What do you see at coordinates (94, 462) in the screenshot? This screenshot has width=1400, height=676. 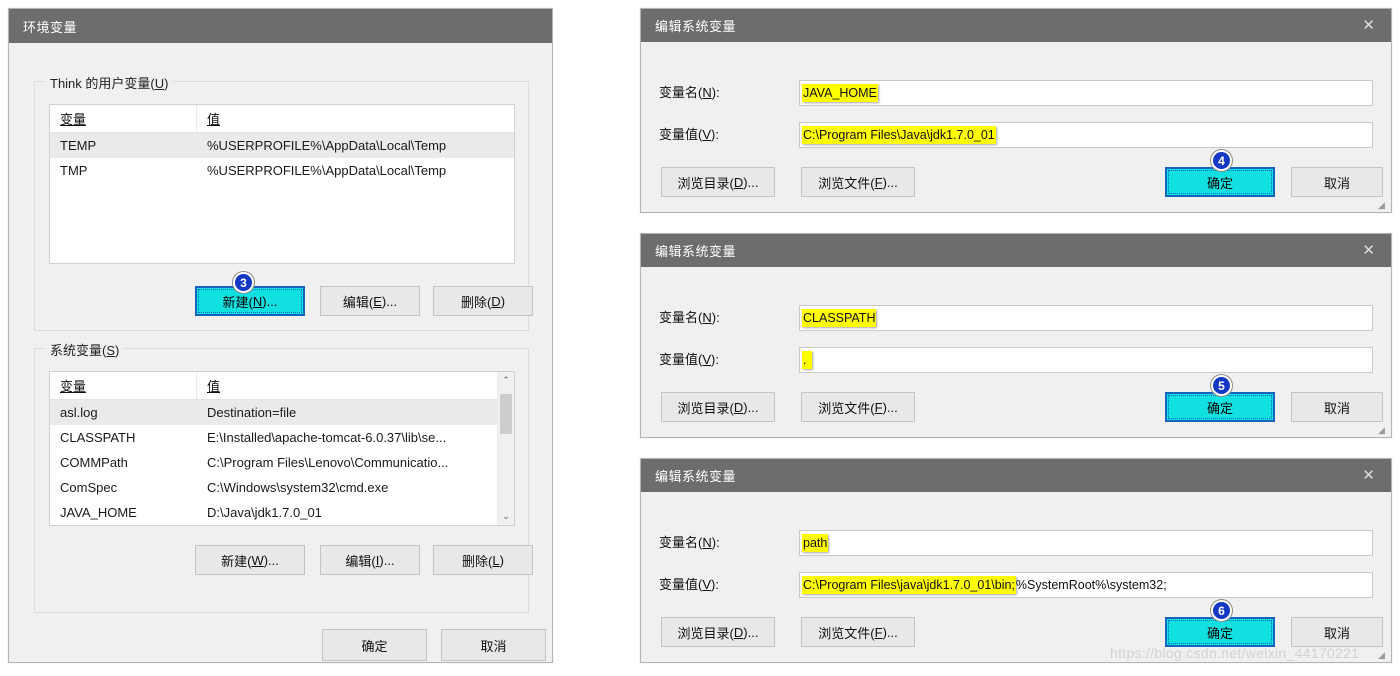 I see `cell-variable-name: COMMPath` at bounding box center [94, 462].